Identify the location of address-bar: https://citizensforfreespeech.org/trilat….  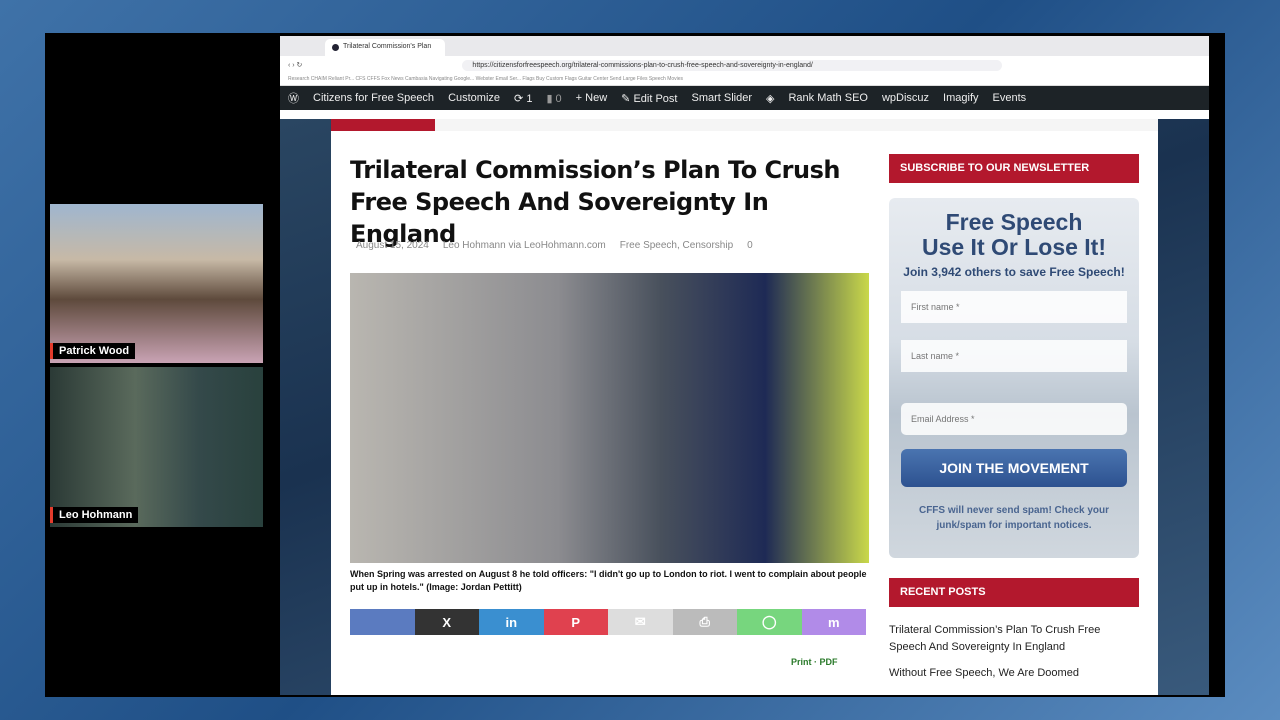
(732, 65).